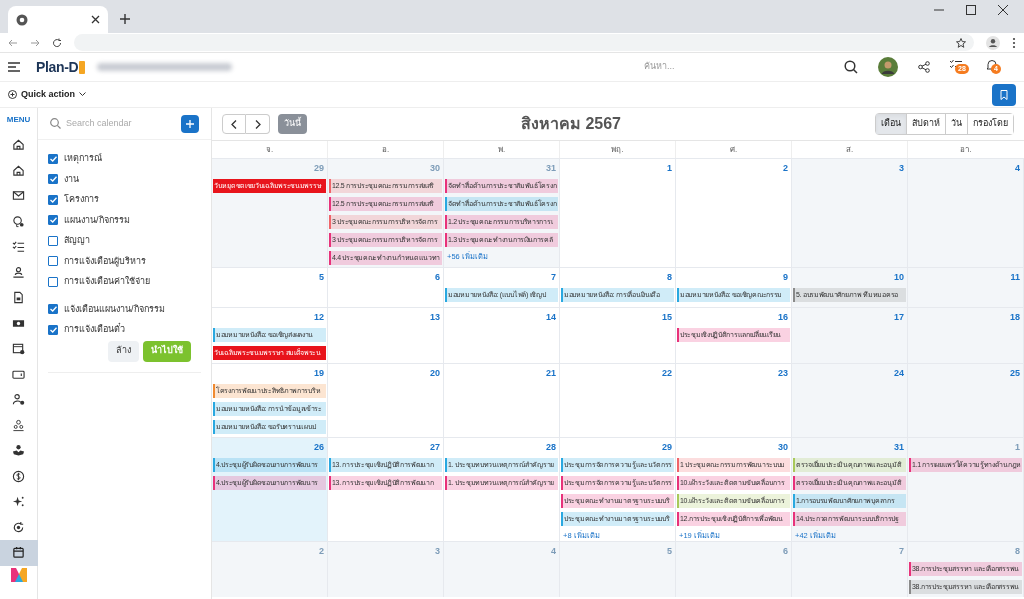 Image resolution: width=1024 pixels, height=599 pixels. What do you see at coordinates (733, 149) in the screenshot?
I see `weekday-header: ศ.` at bounding box center [733, 149].